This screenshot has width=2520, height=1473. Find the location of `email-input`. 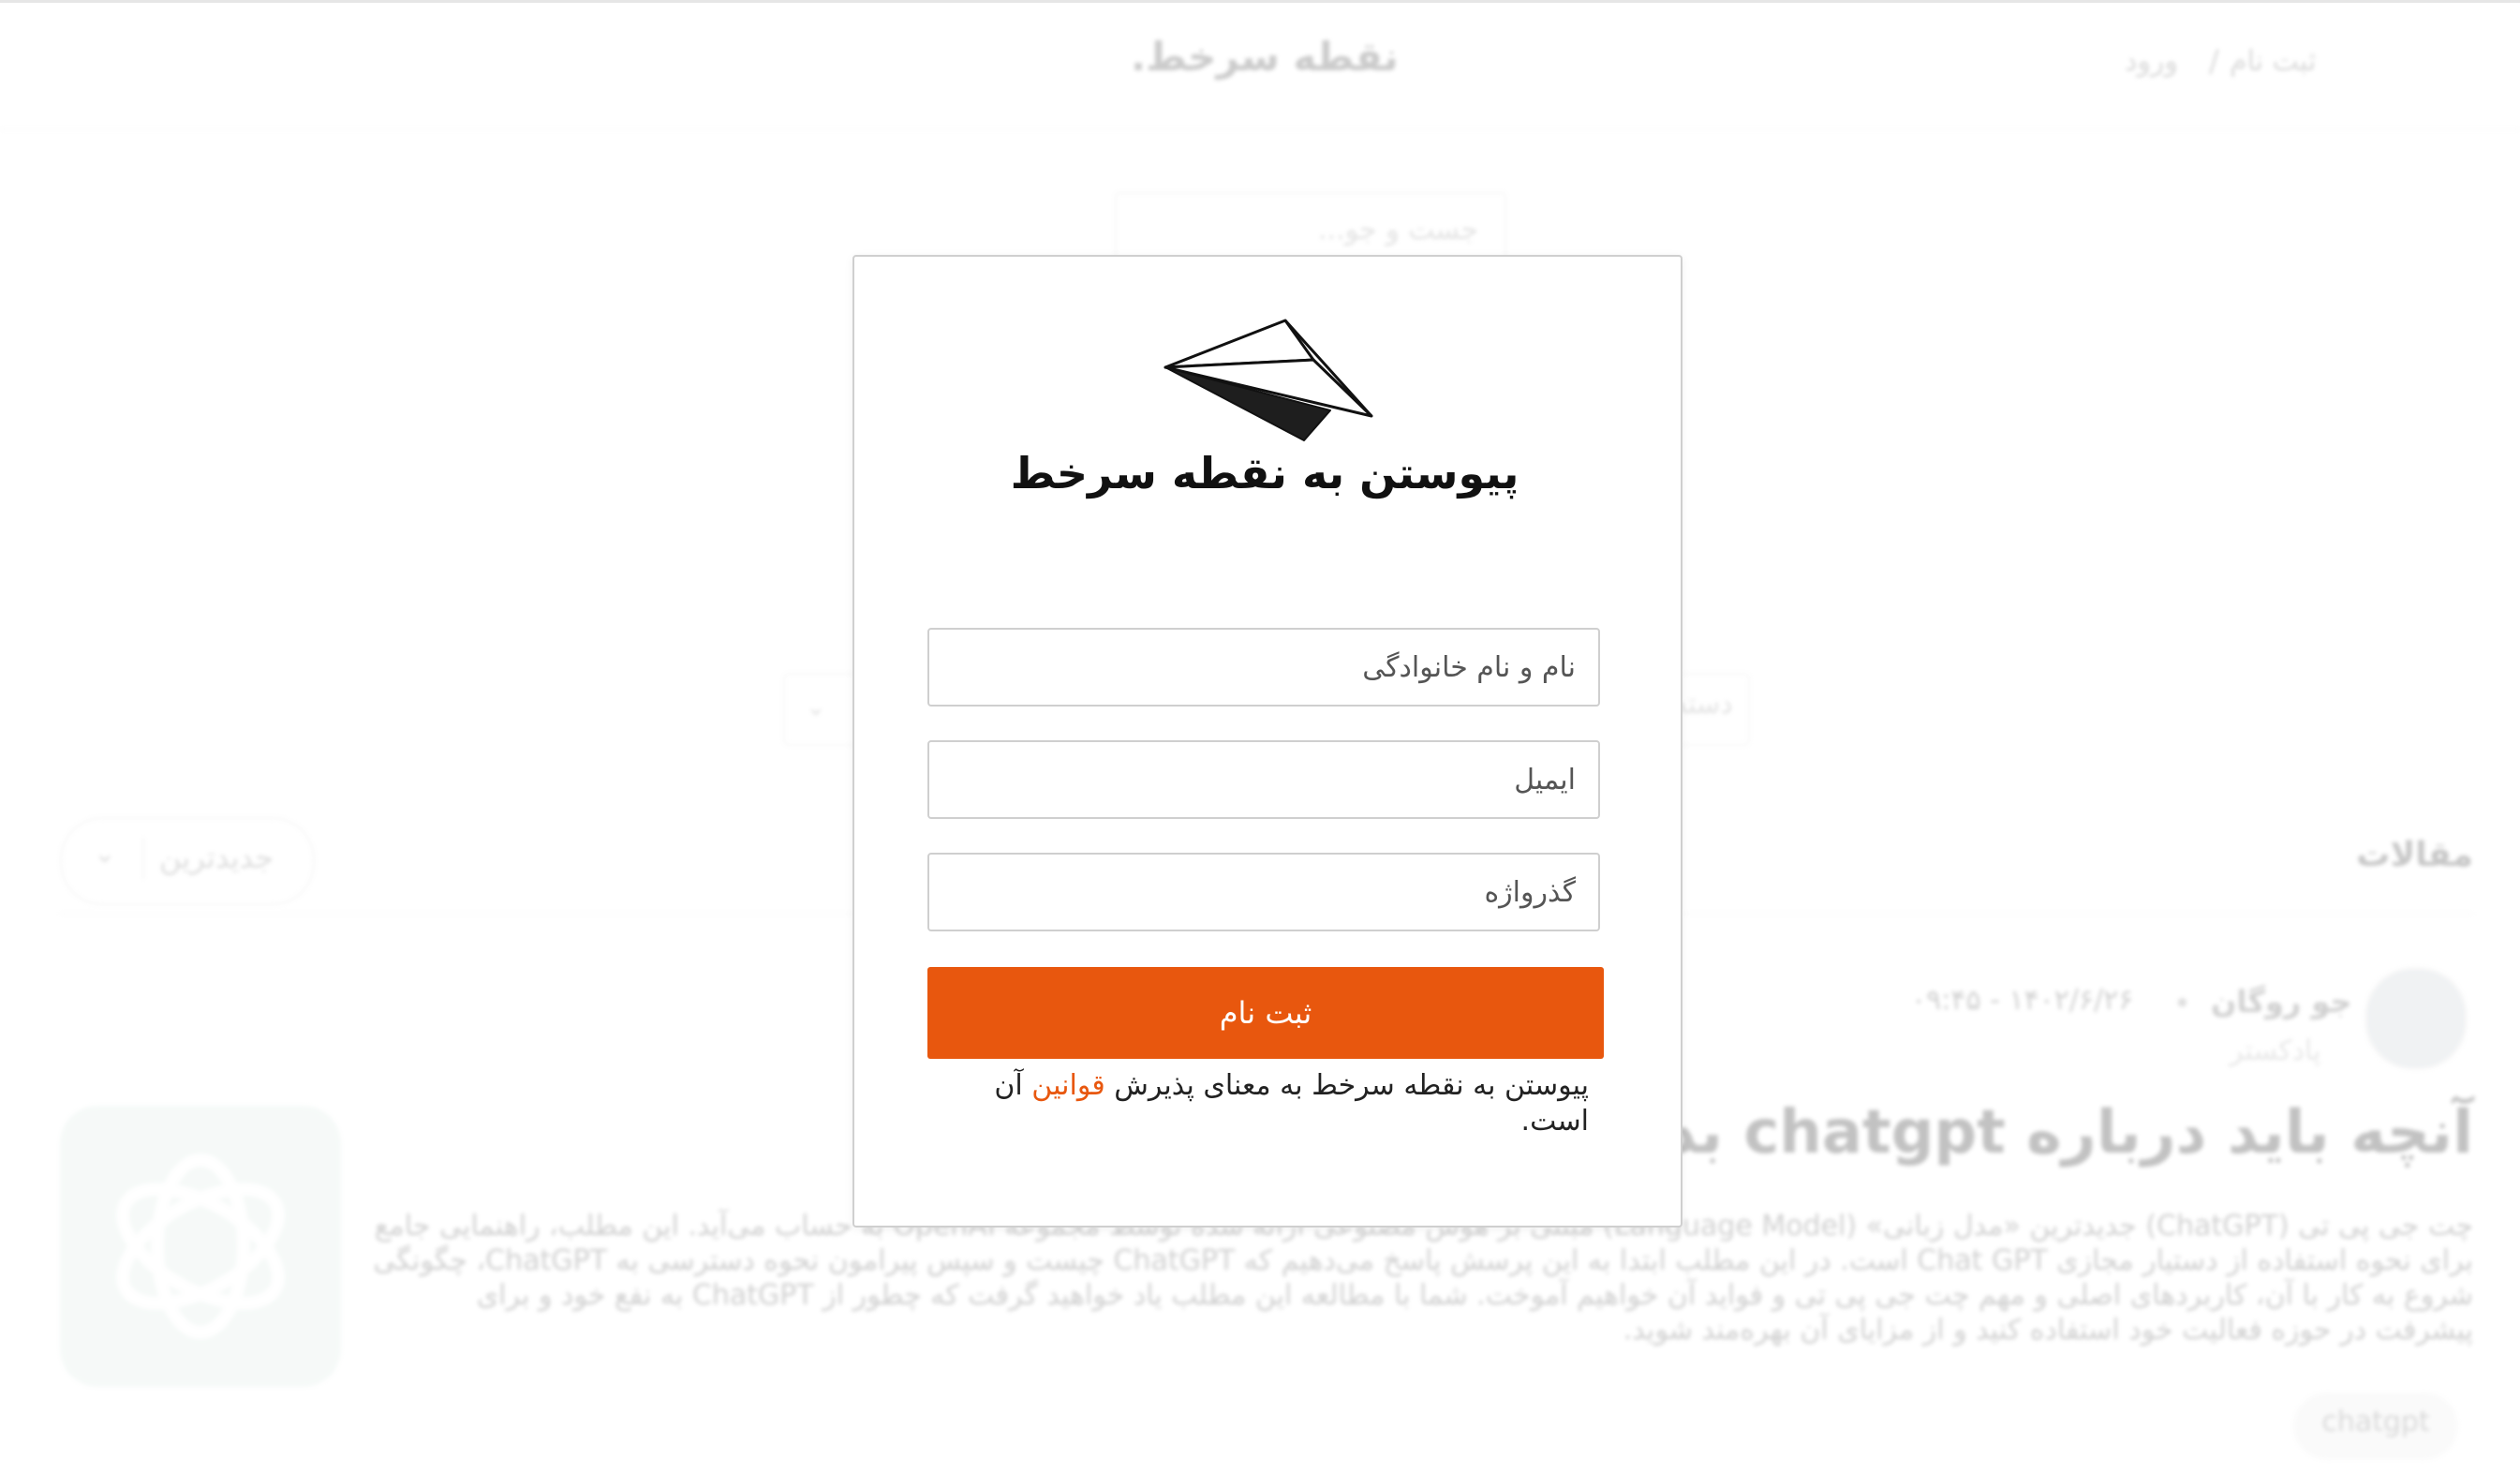

email-input is located at coordinates (1263, 780).